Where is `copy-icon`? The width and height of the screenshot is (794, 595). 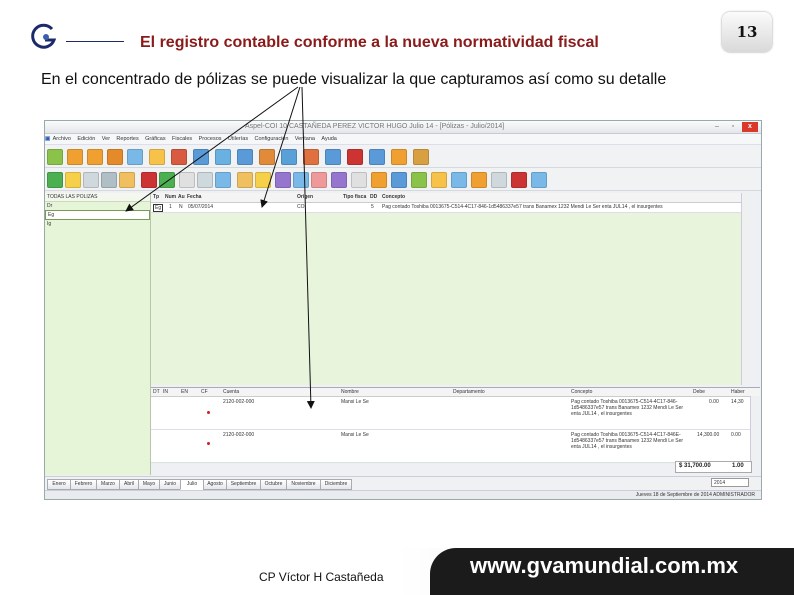
copy-icon is located at coordinates (91, 180).